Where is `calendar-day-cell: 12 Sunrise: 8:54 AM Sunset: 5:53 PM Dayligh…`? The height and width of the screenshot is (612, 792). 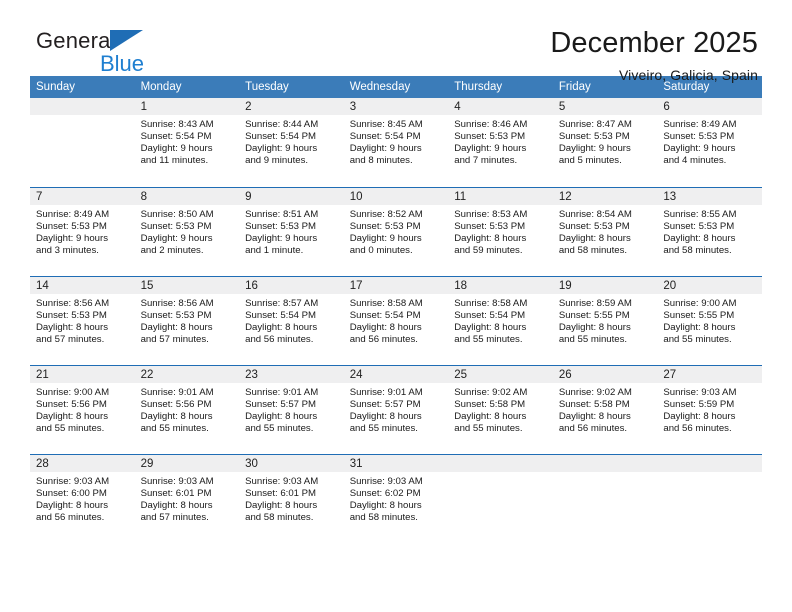 calendar-day-cell: 12 Sunrise: 8:54 AM Sunset: 5:53 PM Dayligh… is located at coordinates (605, 231).